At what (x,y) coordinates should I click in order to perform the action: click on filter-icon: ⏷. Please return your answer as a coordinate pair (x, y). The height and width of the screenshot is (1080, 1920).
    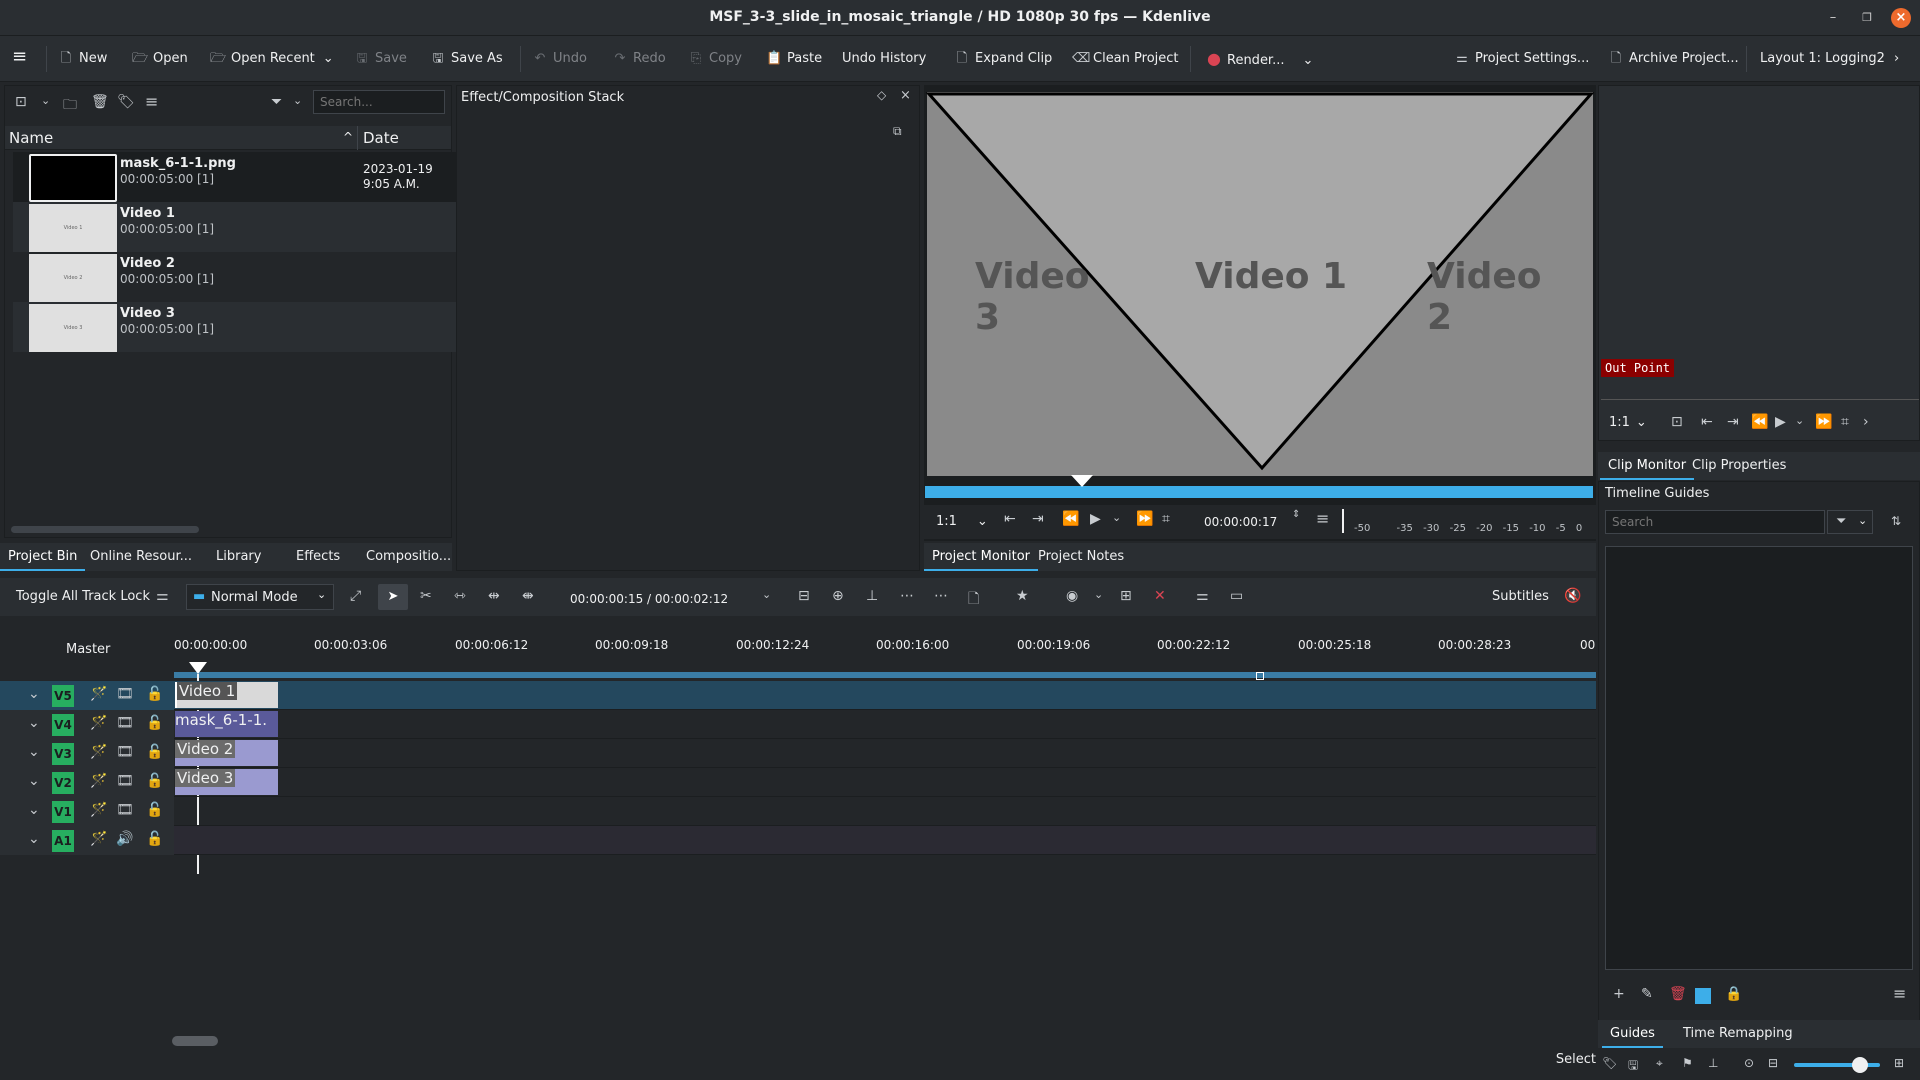
    Looking at the image, I should click on (276, 102).